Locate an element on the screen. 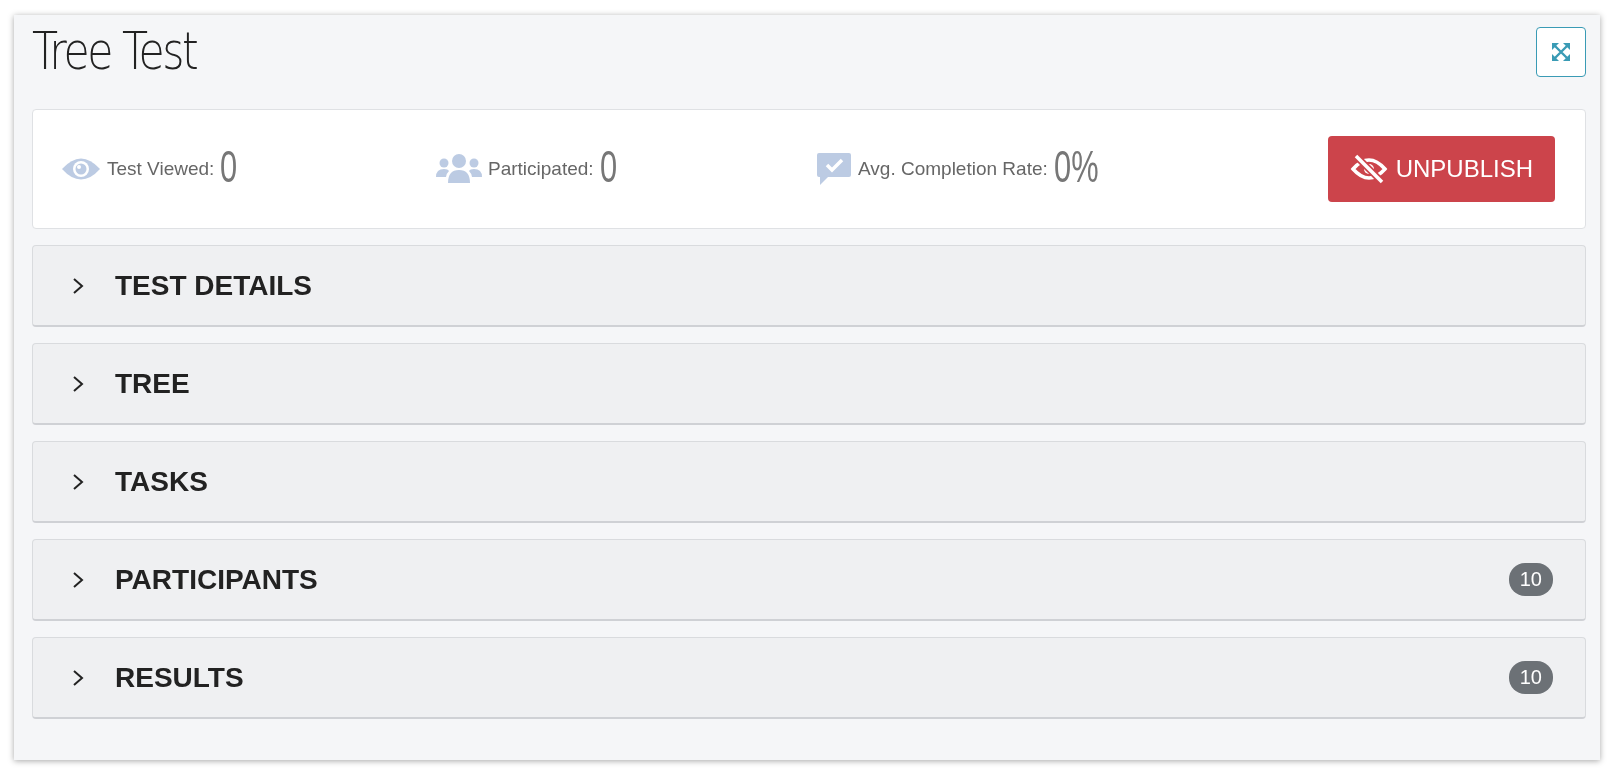 This screenshot has height=772, width=1616. expand-icon is located at coordinates (1561, 52).